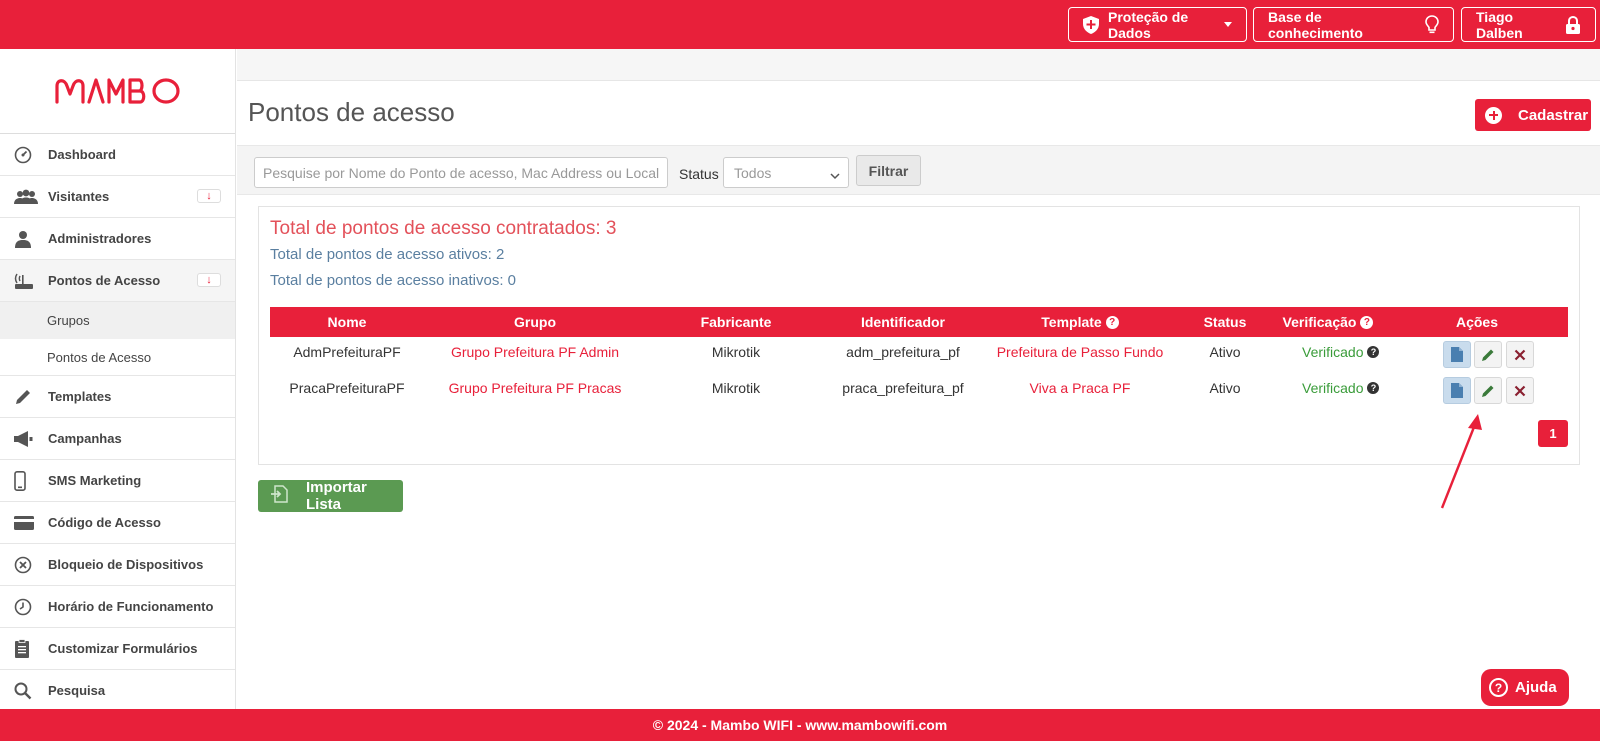 The image size is (1600, 741). I want to click on cell-template-link: Prefeitura de Passo Fundo, so click(1080, 352).